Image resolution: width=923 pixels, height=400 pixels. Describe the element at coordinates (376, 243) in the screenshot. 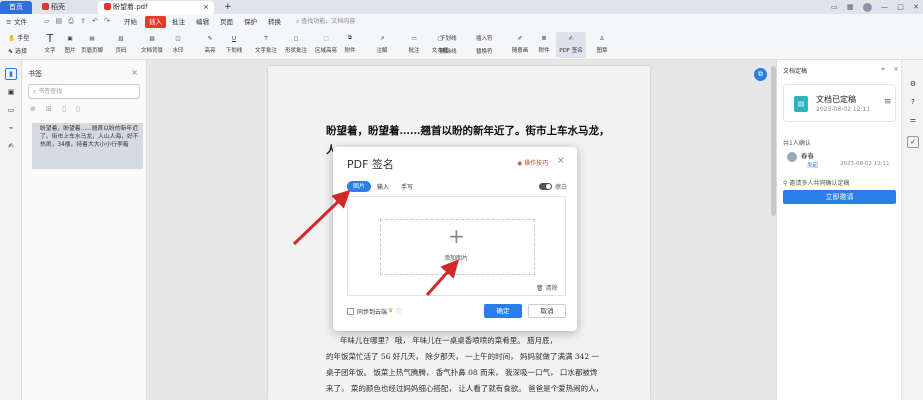

I see `annotation-arrows` at that location.